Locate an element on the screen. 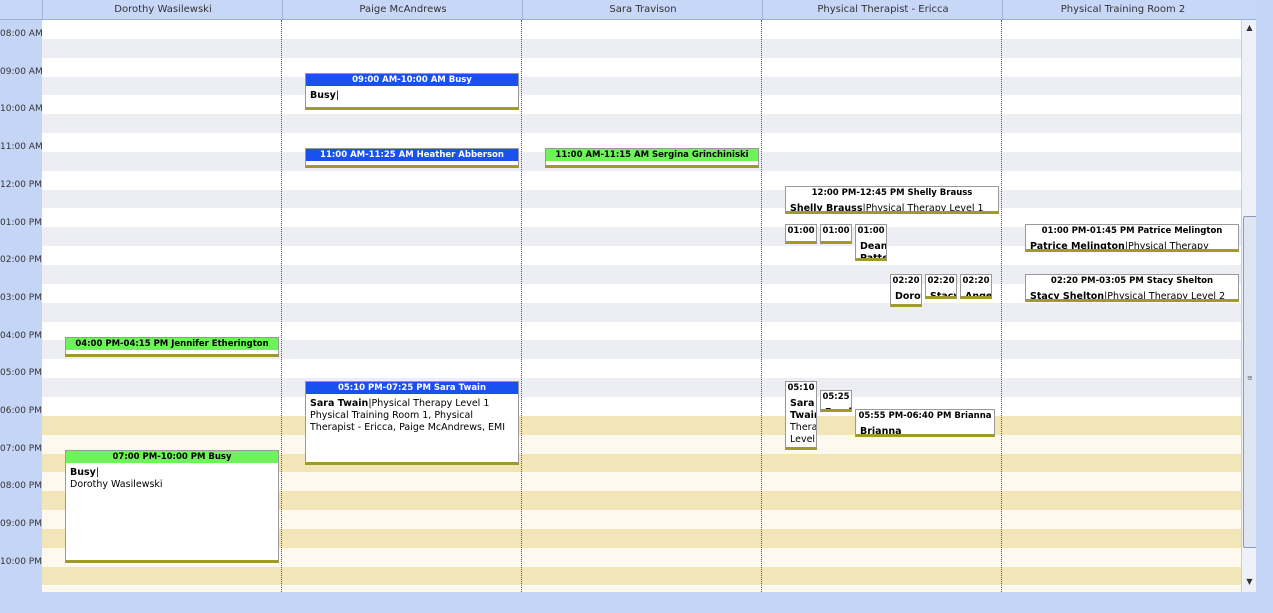 This screenshot has height=613, width=1273. appointment-title: Angel is located at coordinates (978, 294).